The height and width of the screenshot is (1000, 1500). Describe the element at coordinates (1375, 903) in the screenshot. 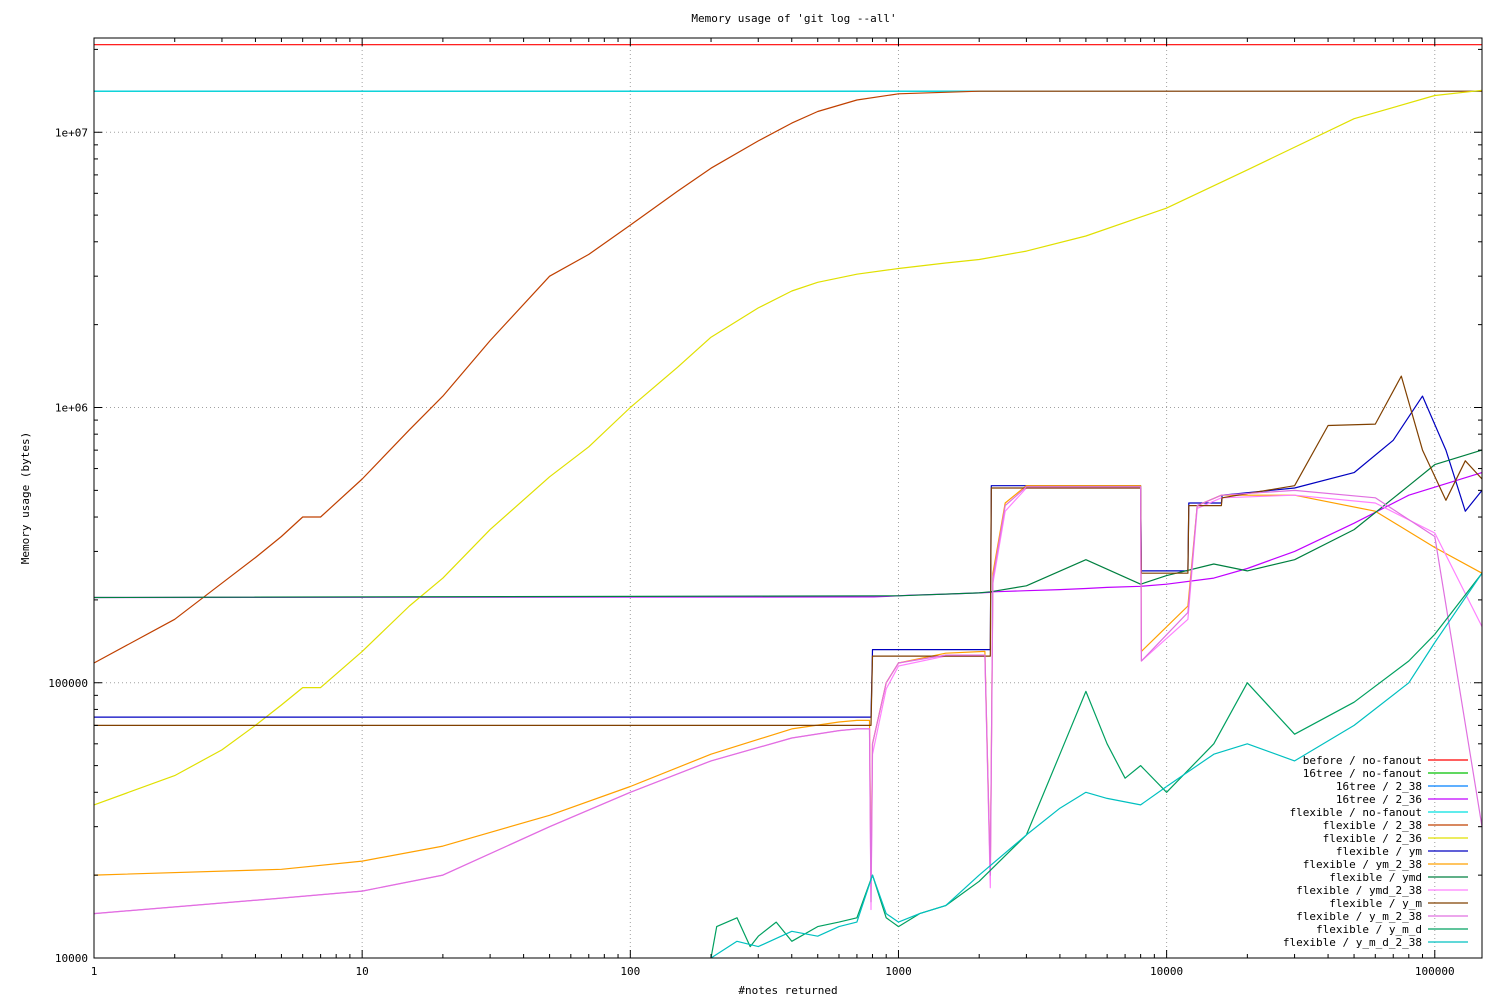

I see `legend-label: flexible / y_m` at that location.